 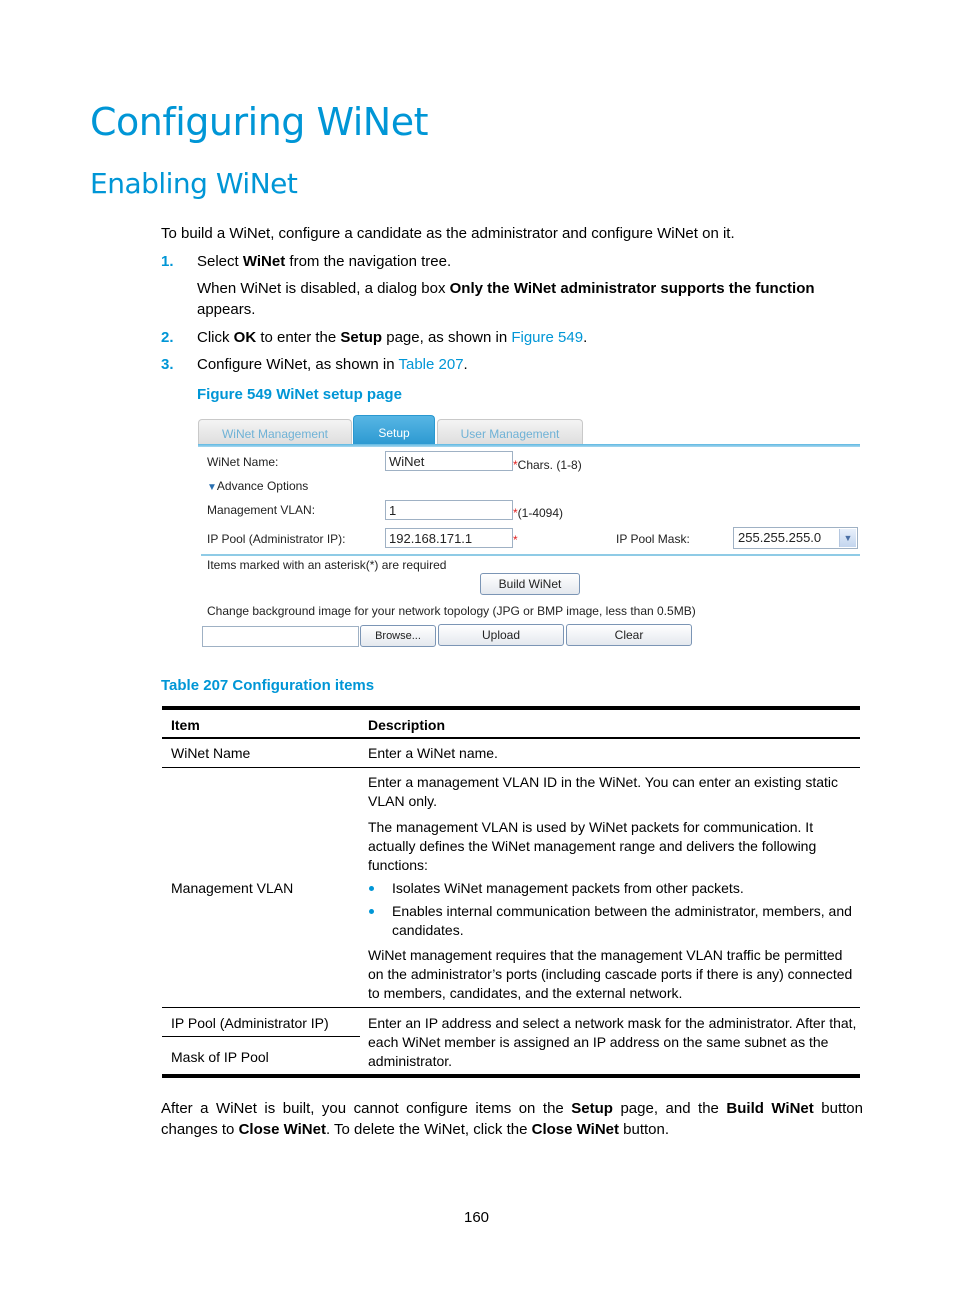 What do you see at coordinates (394, 430) in the screenshot?
I see `tab-setup: Setup` at bounding box center [394, 430].